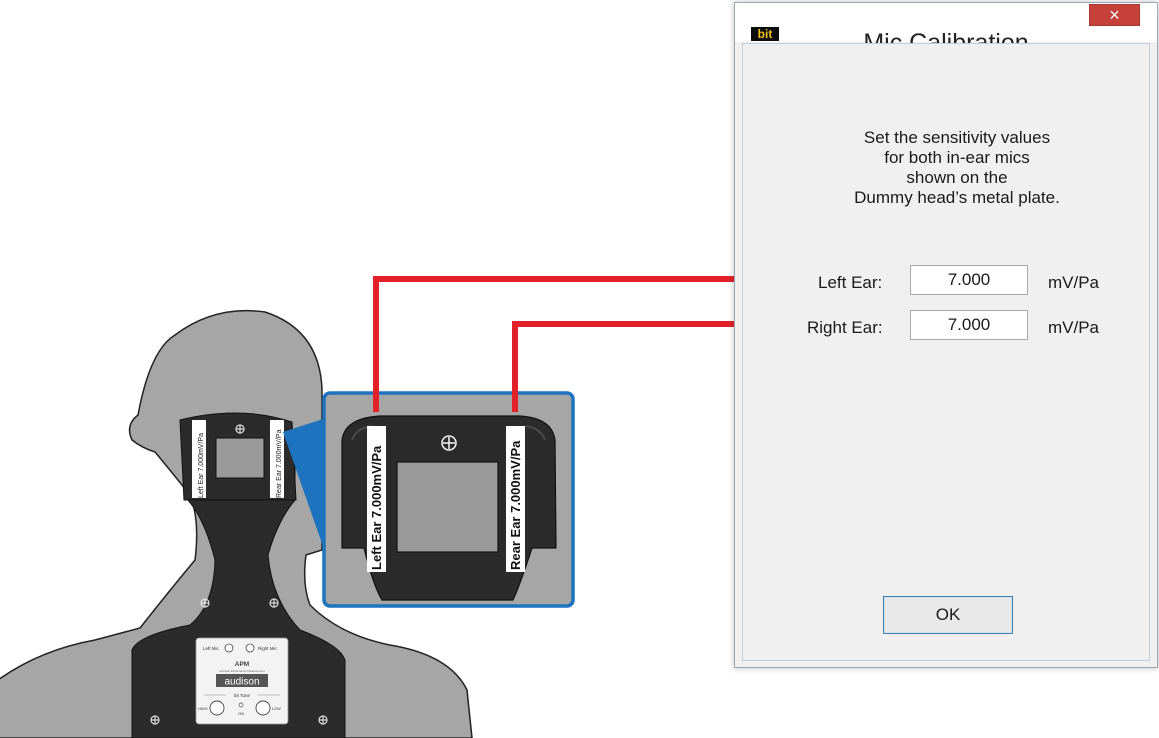 This screenshot has width=1159, height=738. Describe the element at coordinates (229, 648) in the screenshot. I see `left-mic-jack` at that location.